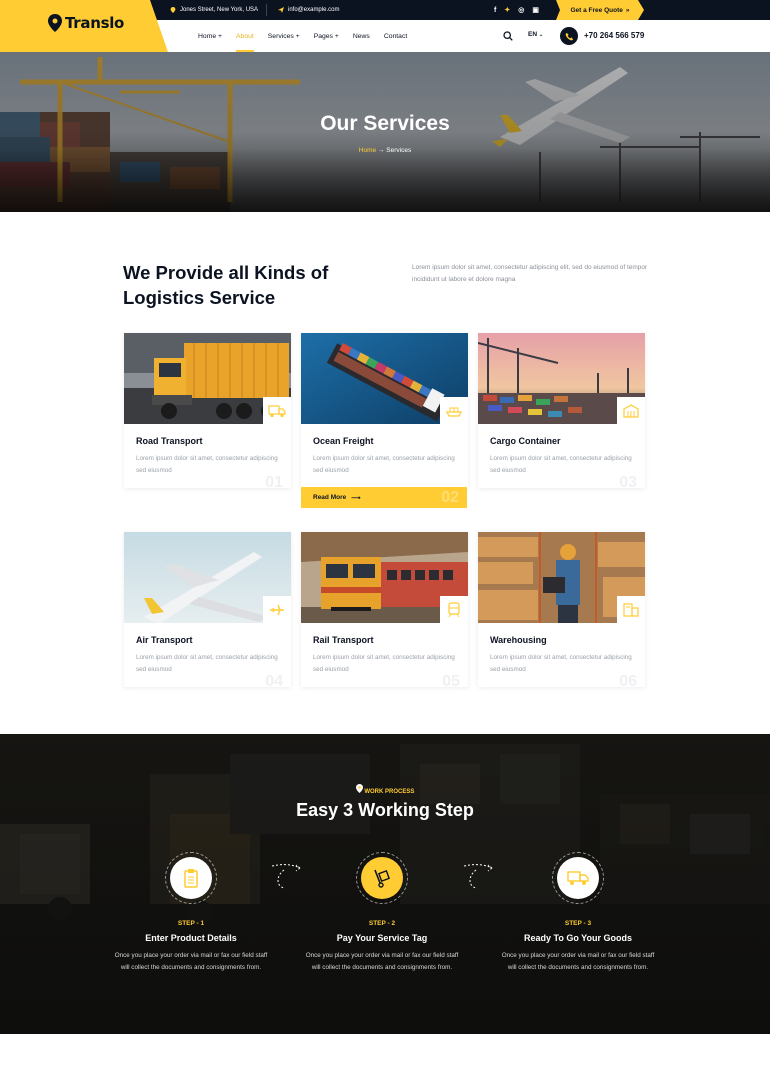 This screenshot has height=1080, width=770. I want to click on service-title: Road Transport, so click(169, 441).